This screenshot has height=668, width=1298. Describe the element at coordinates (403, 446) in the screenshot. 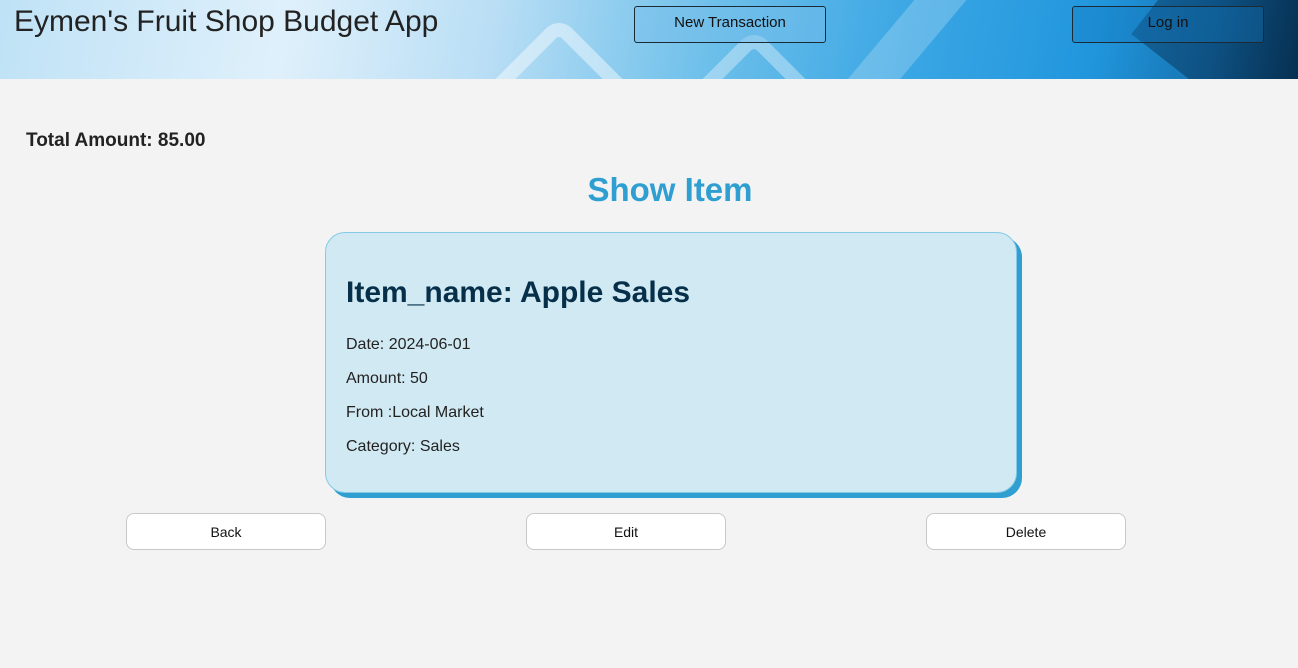

I see `item-category: Category: Sales` at that location.